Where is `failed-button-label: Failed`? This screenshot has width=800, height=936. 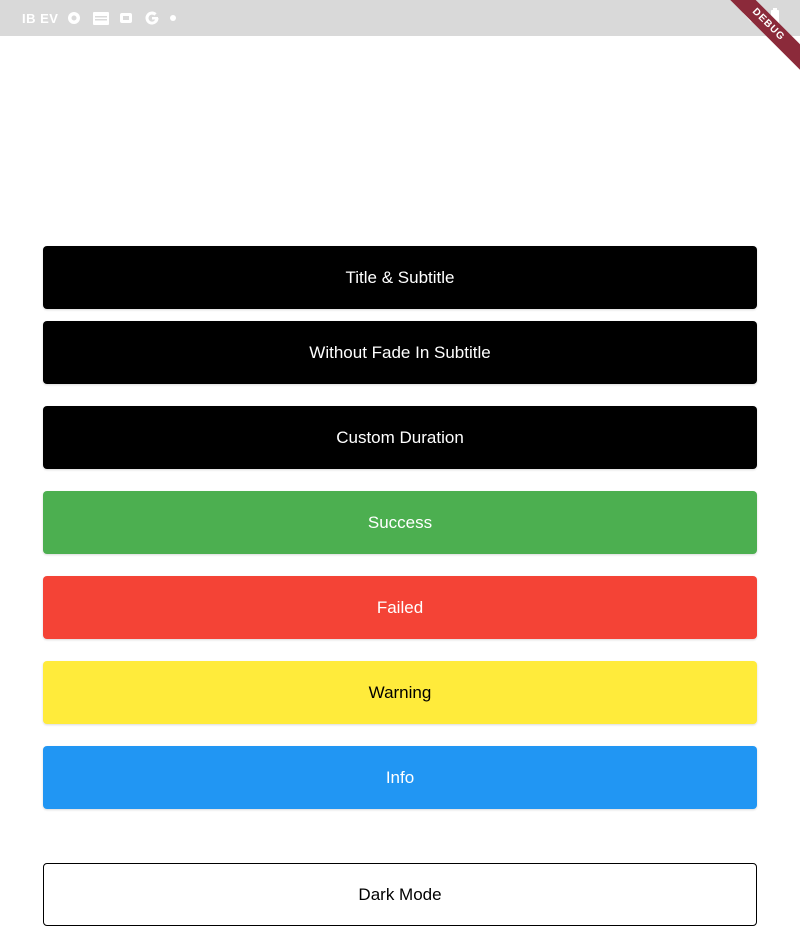 failed-button-label: Failed is located at coordinates (400, 607).